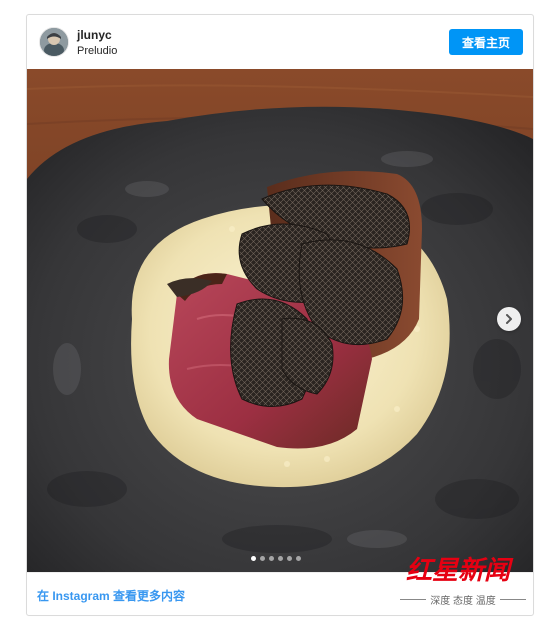 This screenshot has width=550, height=637. What do you see at coordinates (458, 571) in the screenshot?
I see `watermark-logo: 红星新闻` at bounding box center [458, 571].